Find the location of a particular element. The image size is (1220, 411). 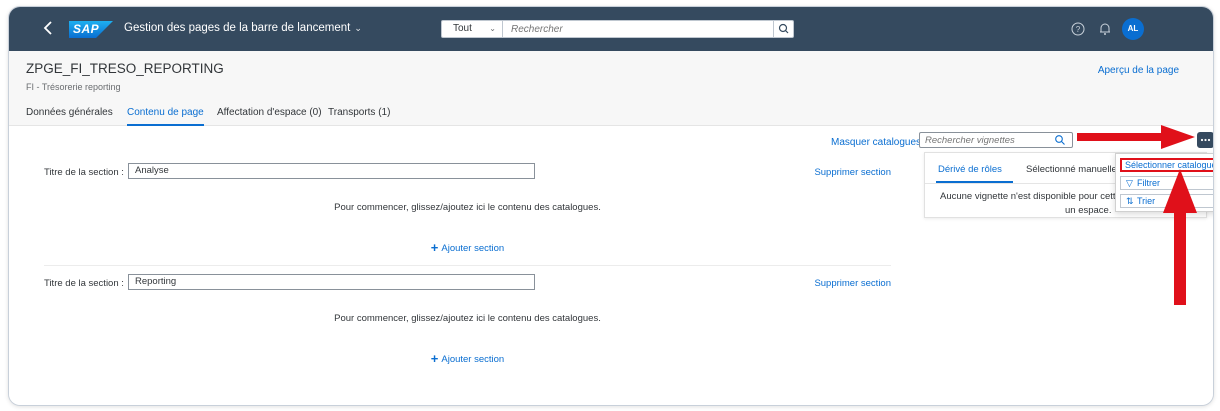

tile-search-input is located at coordinates (985, 140).